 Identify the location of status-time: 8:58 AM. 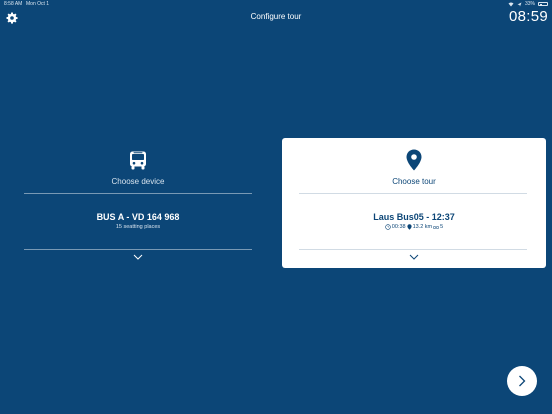
(13, 4).